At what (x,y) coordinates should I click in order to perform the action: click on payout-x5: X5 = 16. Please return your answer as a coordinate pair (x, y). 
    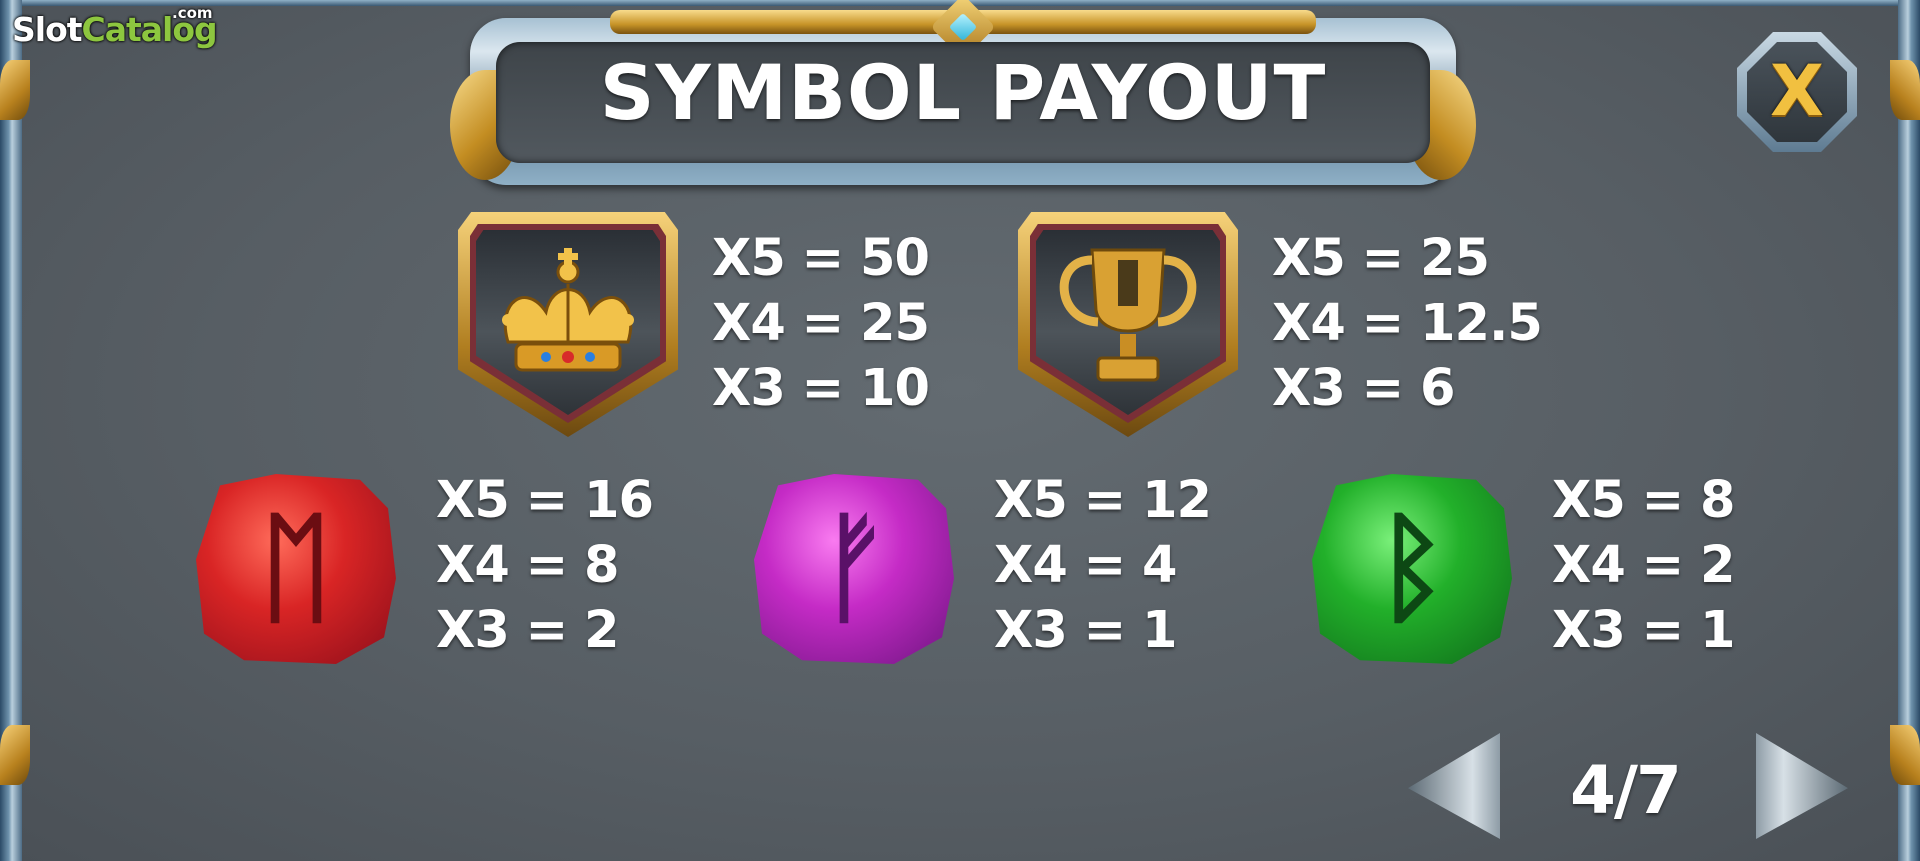
    Looking at the image, I should click on (545, 500).